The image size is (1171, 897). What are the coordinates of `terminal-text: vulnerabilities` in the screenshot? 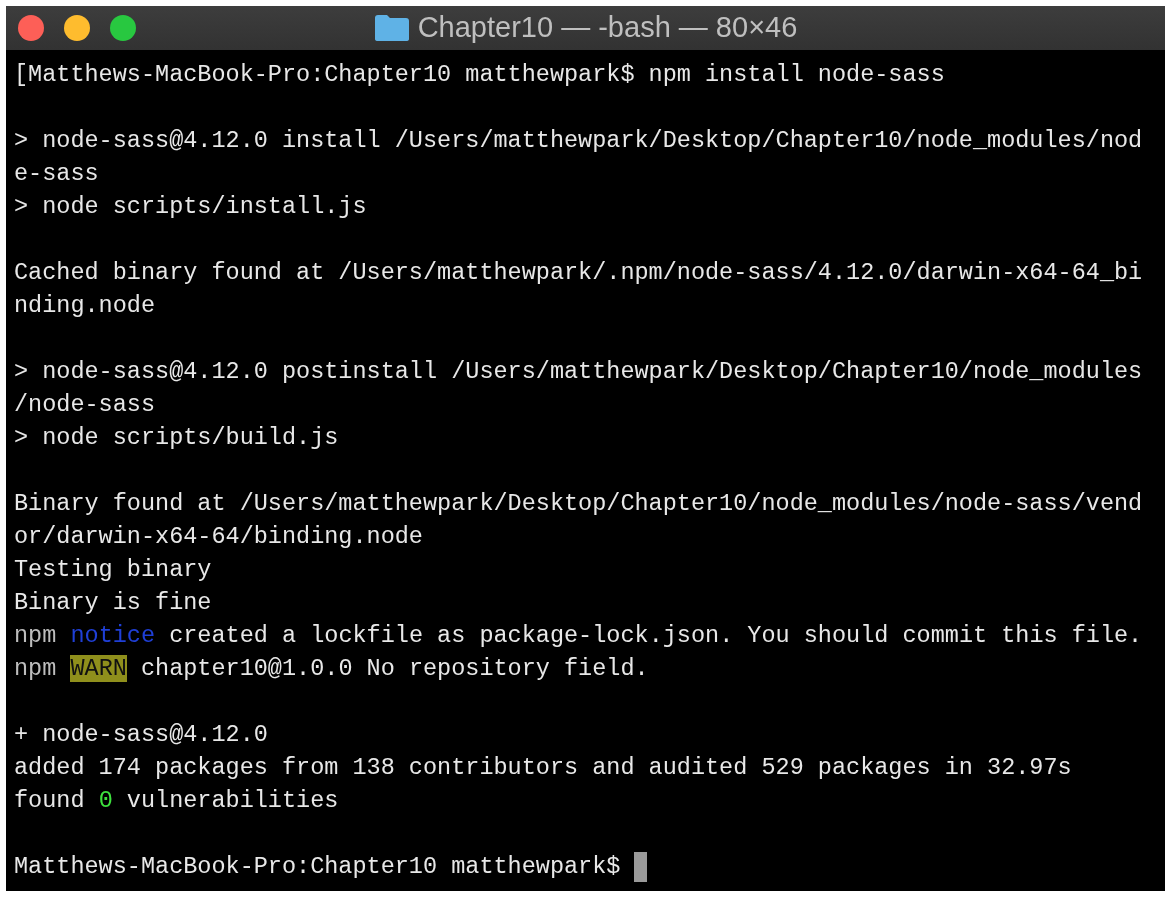 It's located at (232, 800).